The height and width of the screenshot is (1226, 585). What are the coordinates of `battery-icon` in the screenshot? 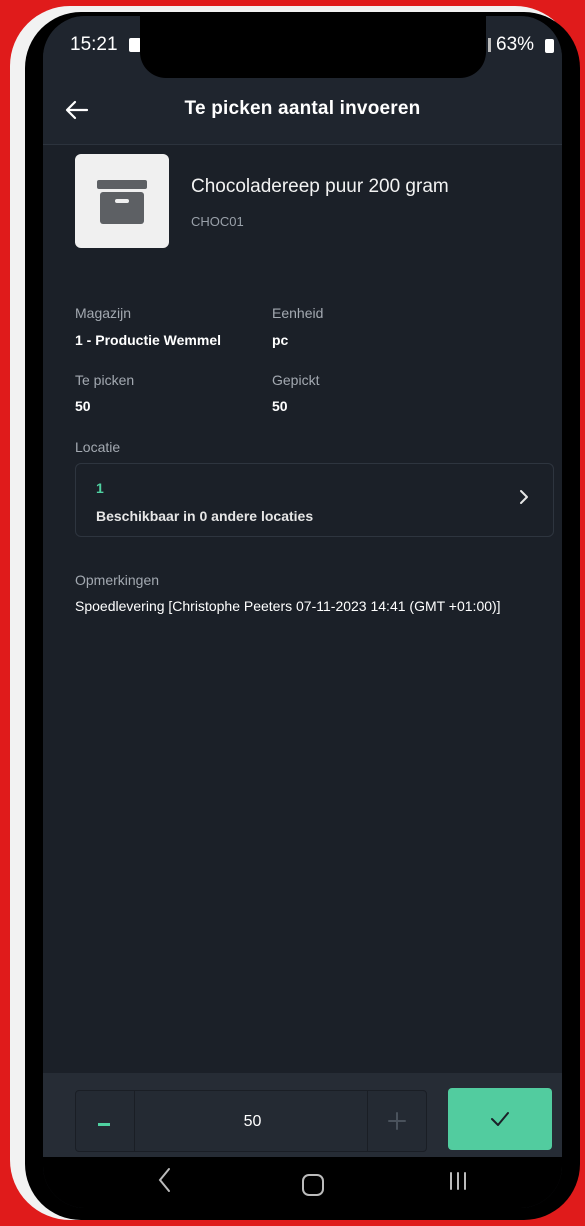 It's located at (549, 46).